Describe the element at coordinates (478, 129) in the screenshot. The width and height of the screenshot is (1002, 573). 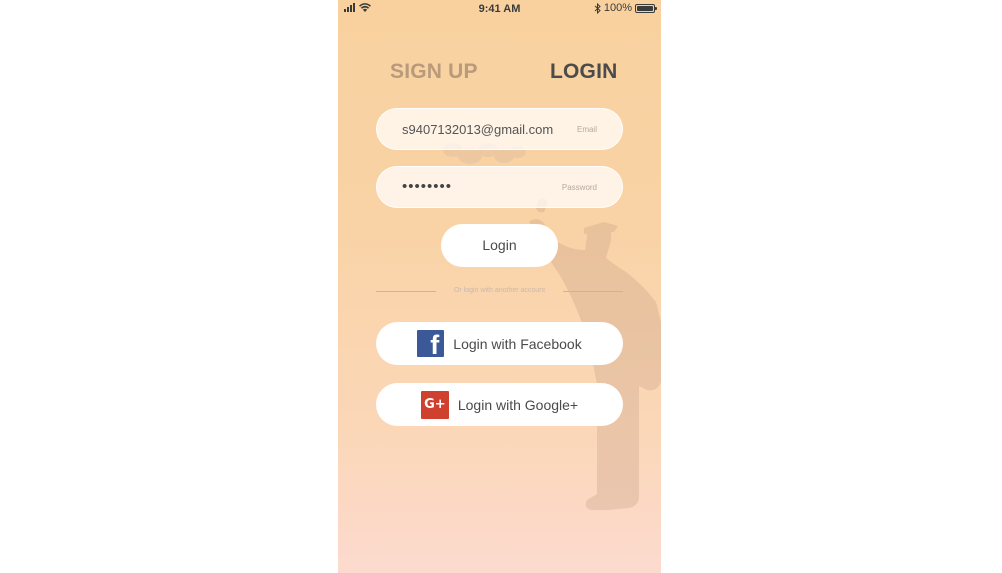
I see `email-value: s9407132013@gmail.com` at that location.